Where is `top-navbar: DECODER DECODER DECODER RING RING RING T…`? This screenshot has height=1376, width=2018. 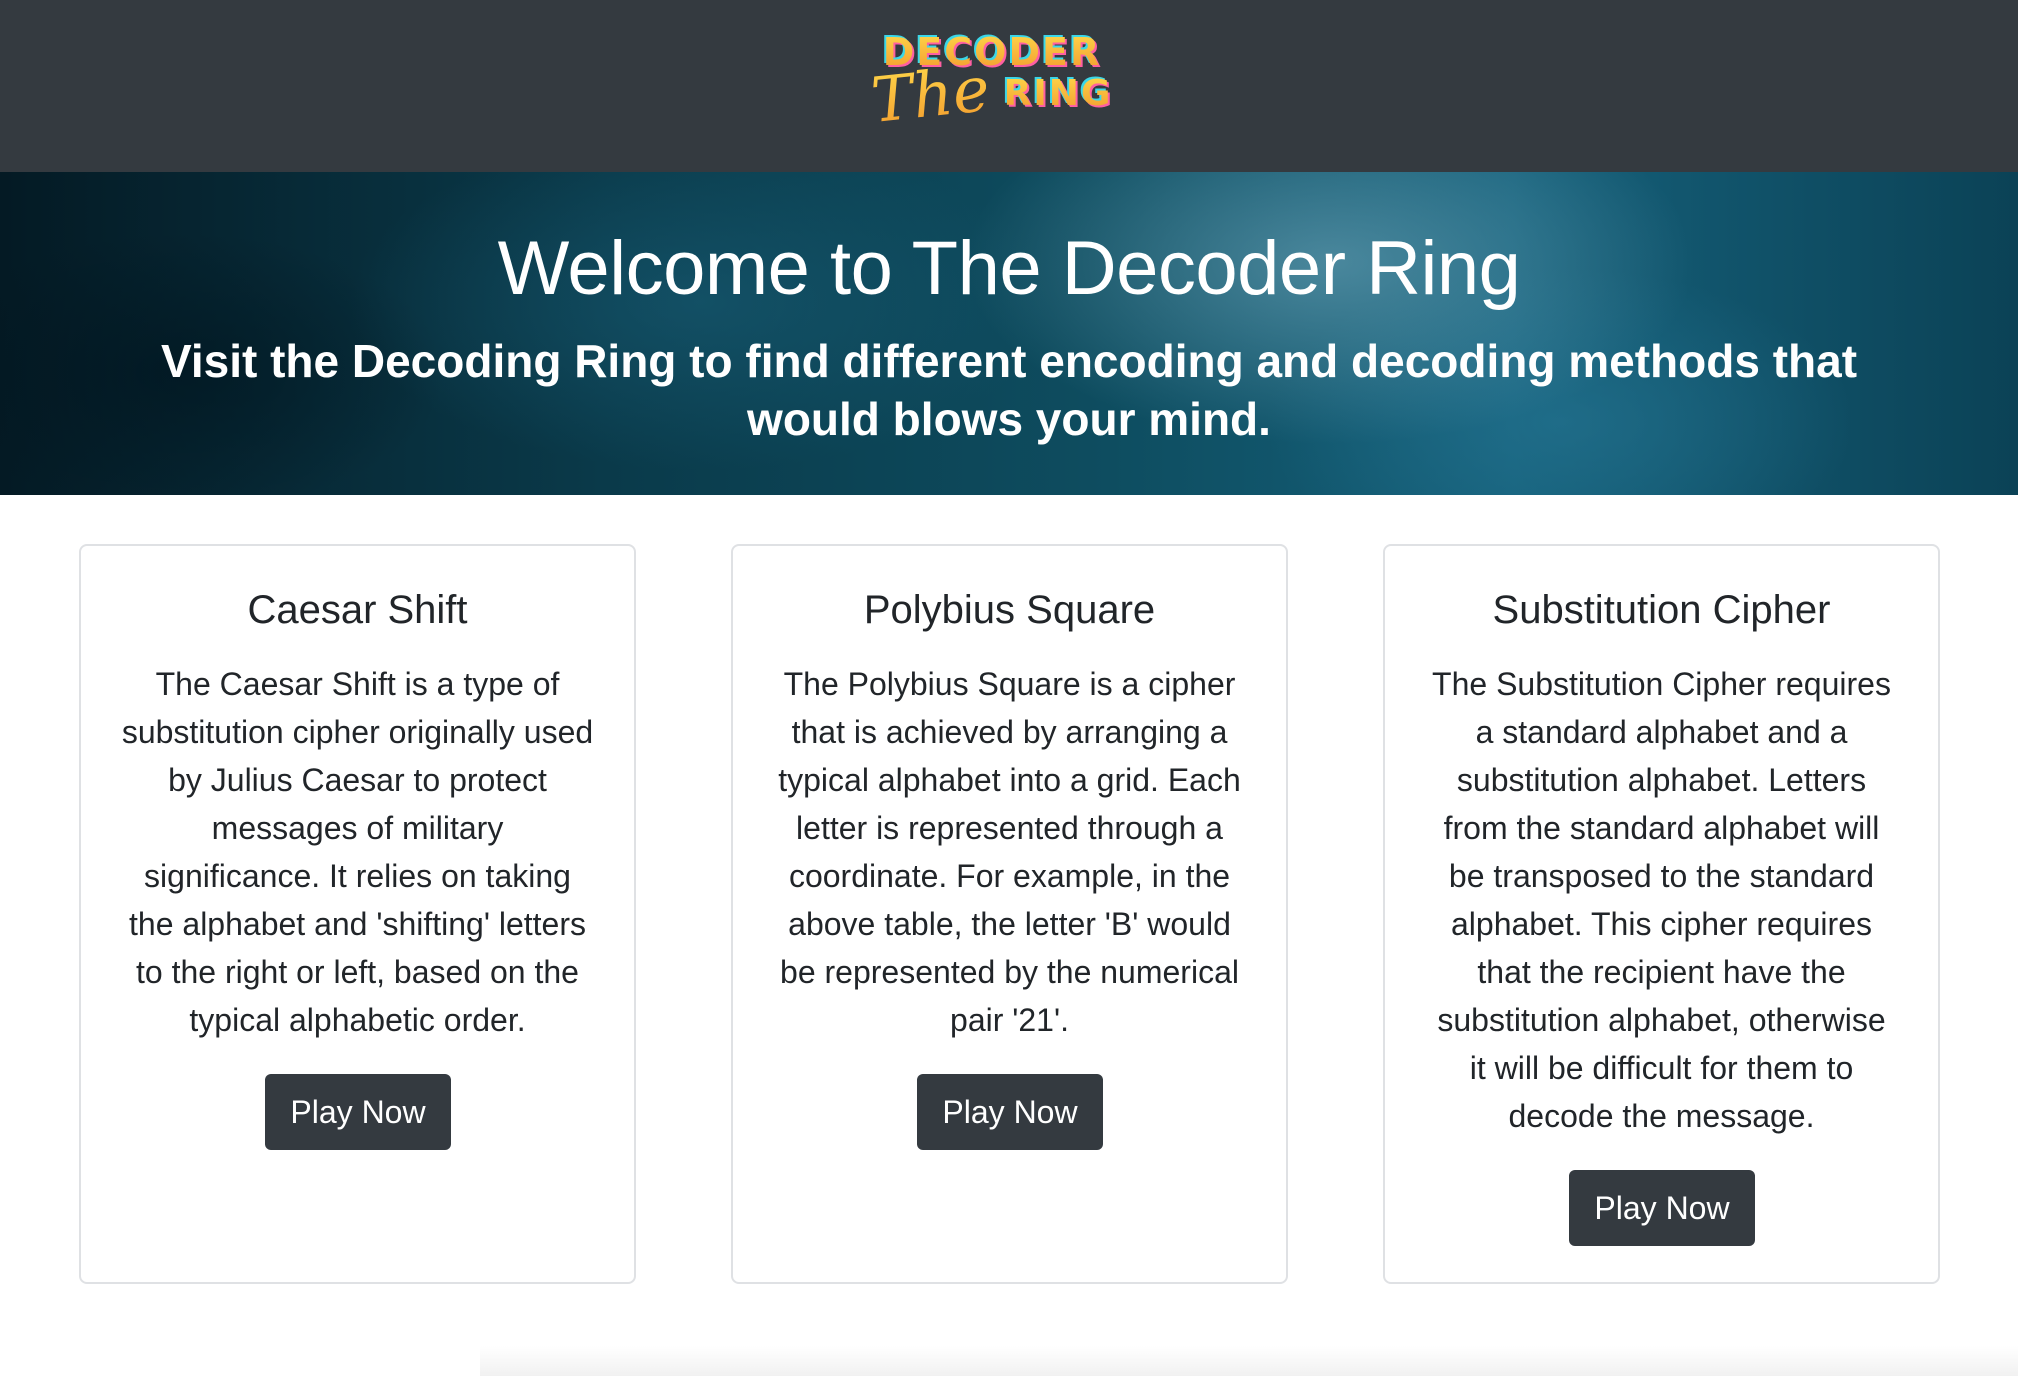 top-navbar: DECODER DECODER DECODER RING RING RING T… is located at coordinates (1009, 86).